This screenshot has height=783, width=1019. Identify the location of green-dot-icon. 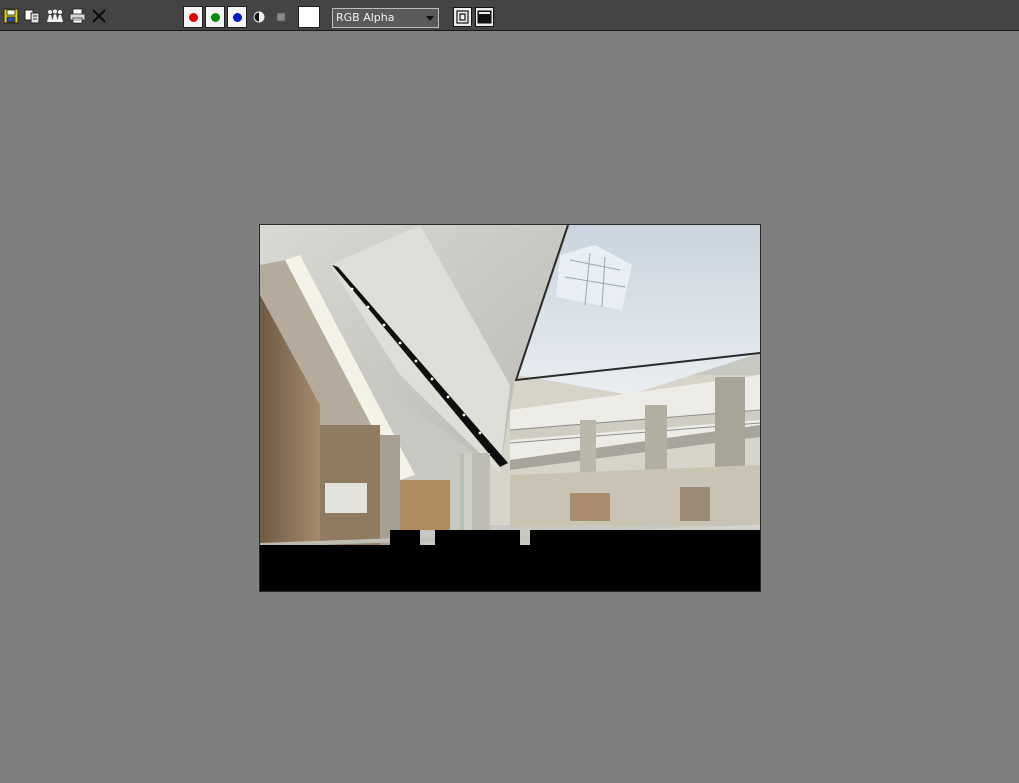
(215, 17).